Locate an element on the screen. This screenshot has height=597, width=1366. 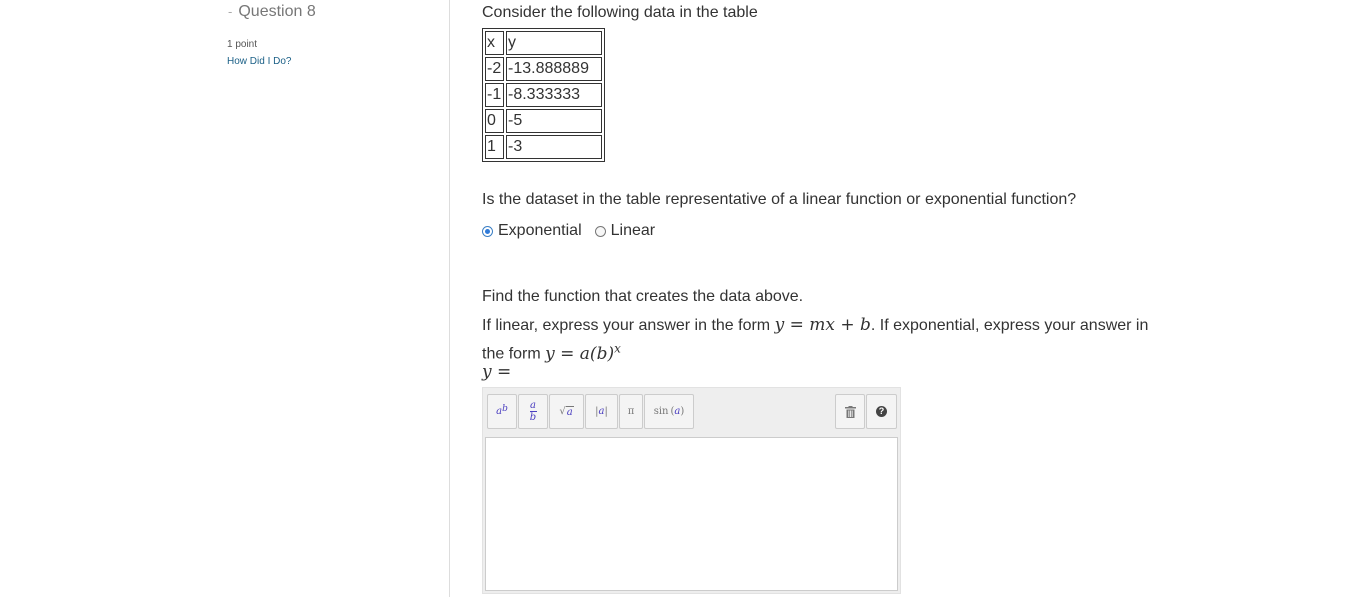
table-cell-y: -8.333333 is located at coordinates (554, 95).